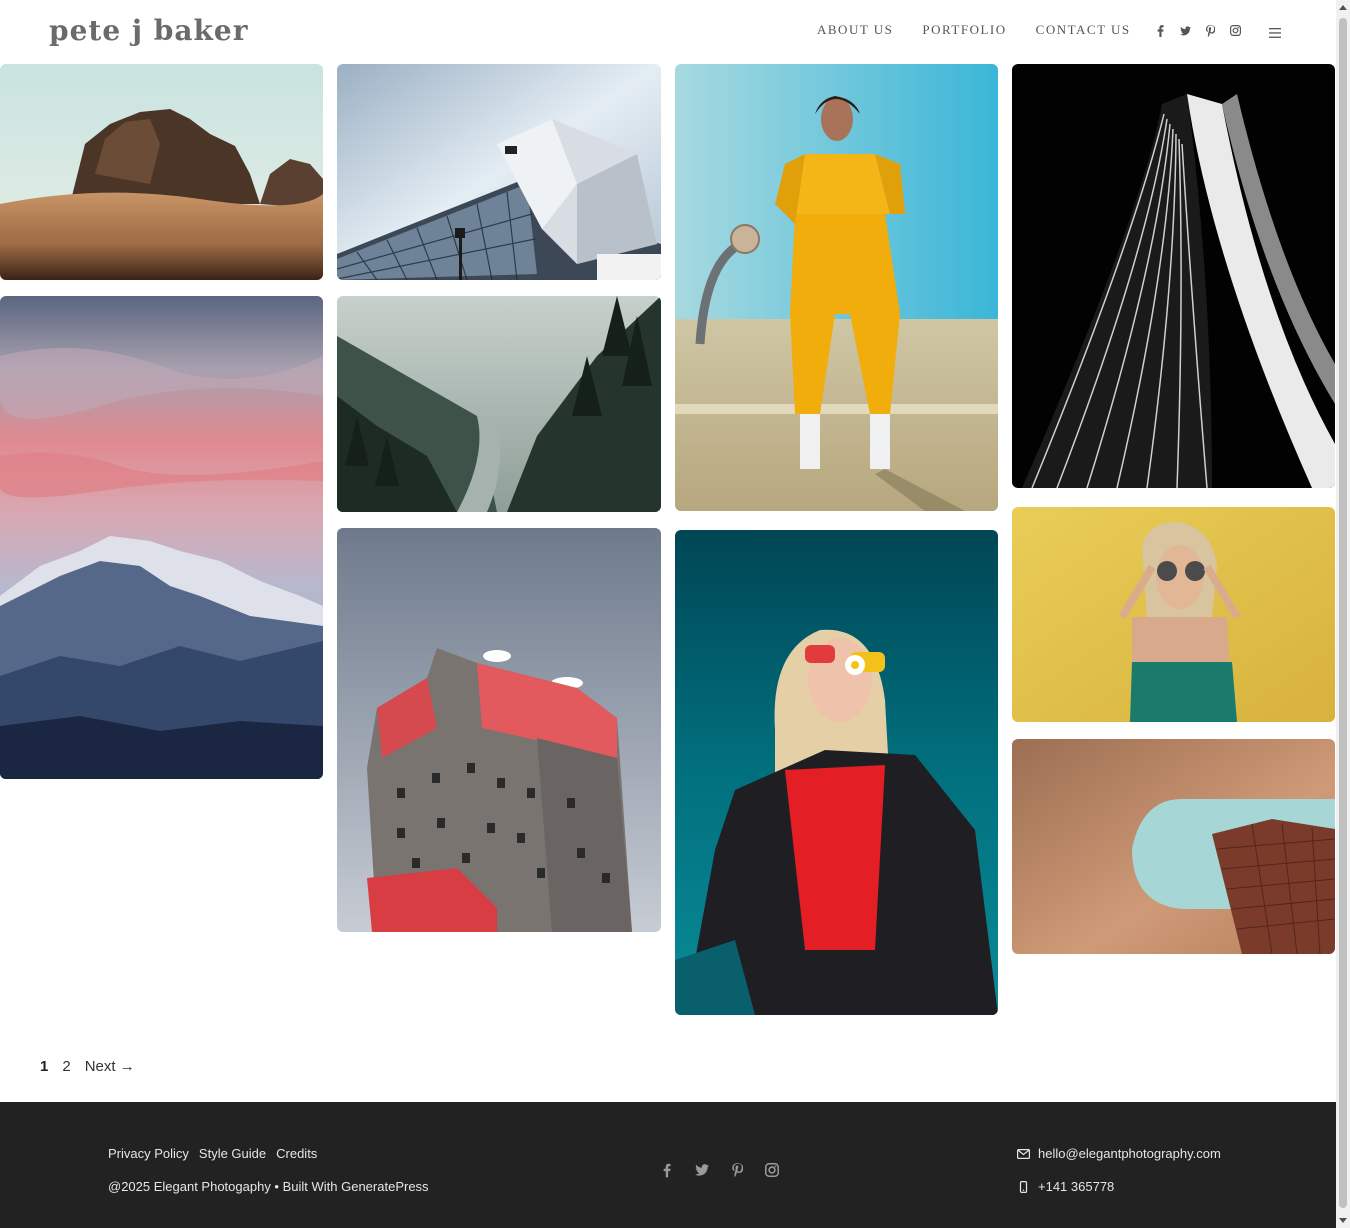 The width and height of the screenshot is (1350, 1228). What do you see at coordinates (1083, 30) in the screenshot?
I see `nav-item-contact-us: CONTACT US` at bounding box center [1083, 30].